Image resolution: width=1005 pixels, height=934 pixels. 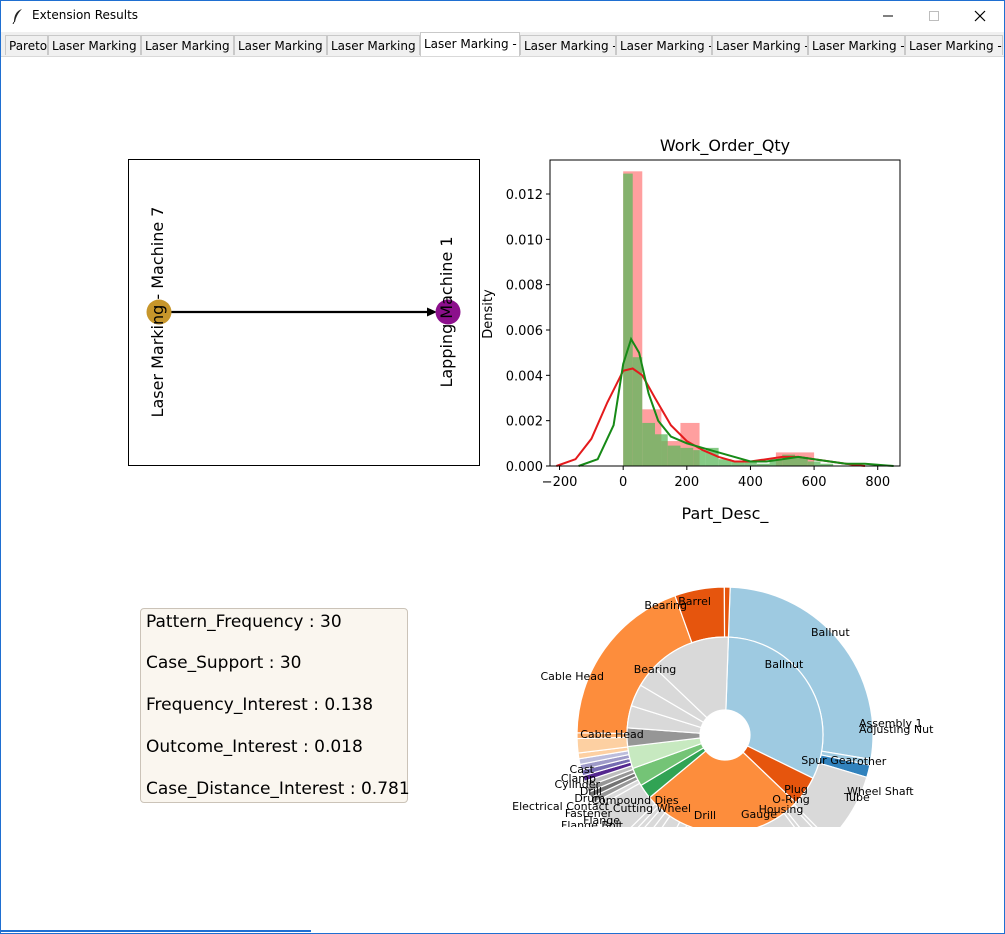 I want to click on maximize-icon, so click(x=934, y=16).